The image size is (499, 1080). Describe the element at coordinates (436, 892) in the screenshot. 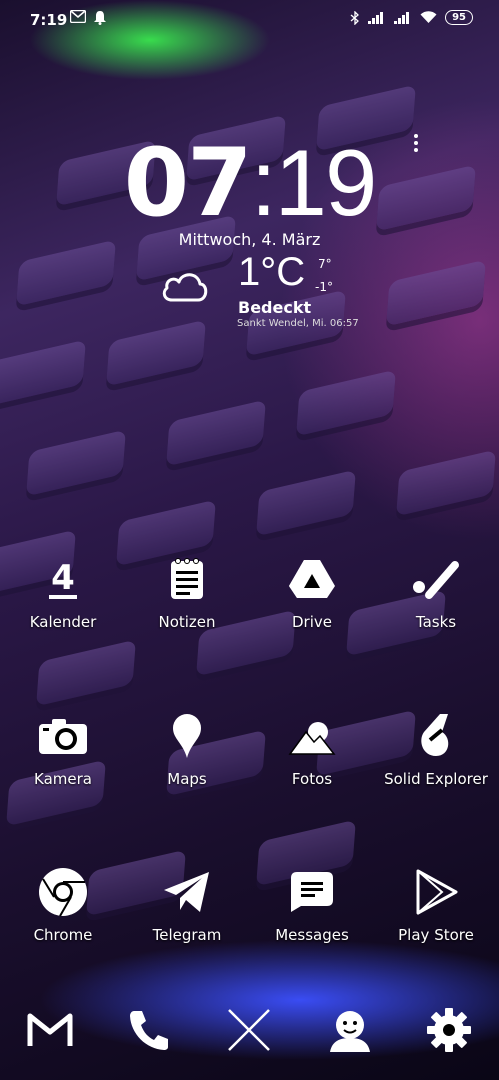

I see `play-store-icon` at that location.